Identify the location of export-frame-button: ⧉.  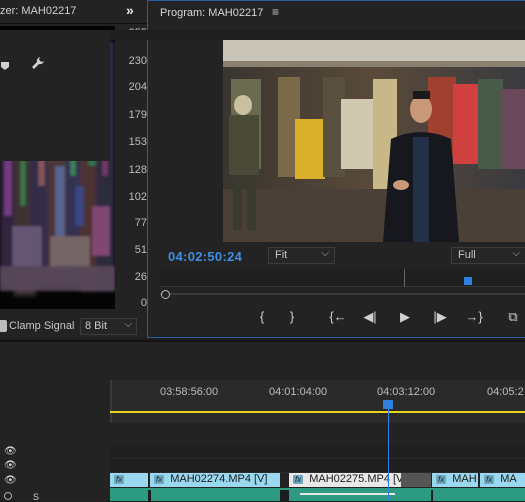
(513, 317).